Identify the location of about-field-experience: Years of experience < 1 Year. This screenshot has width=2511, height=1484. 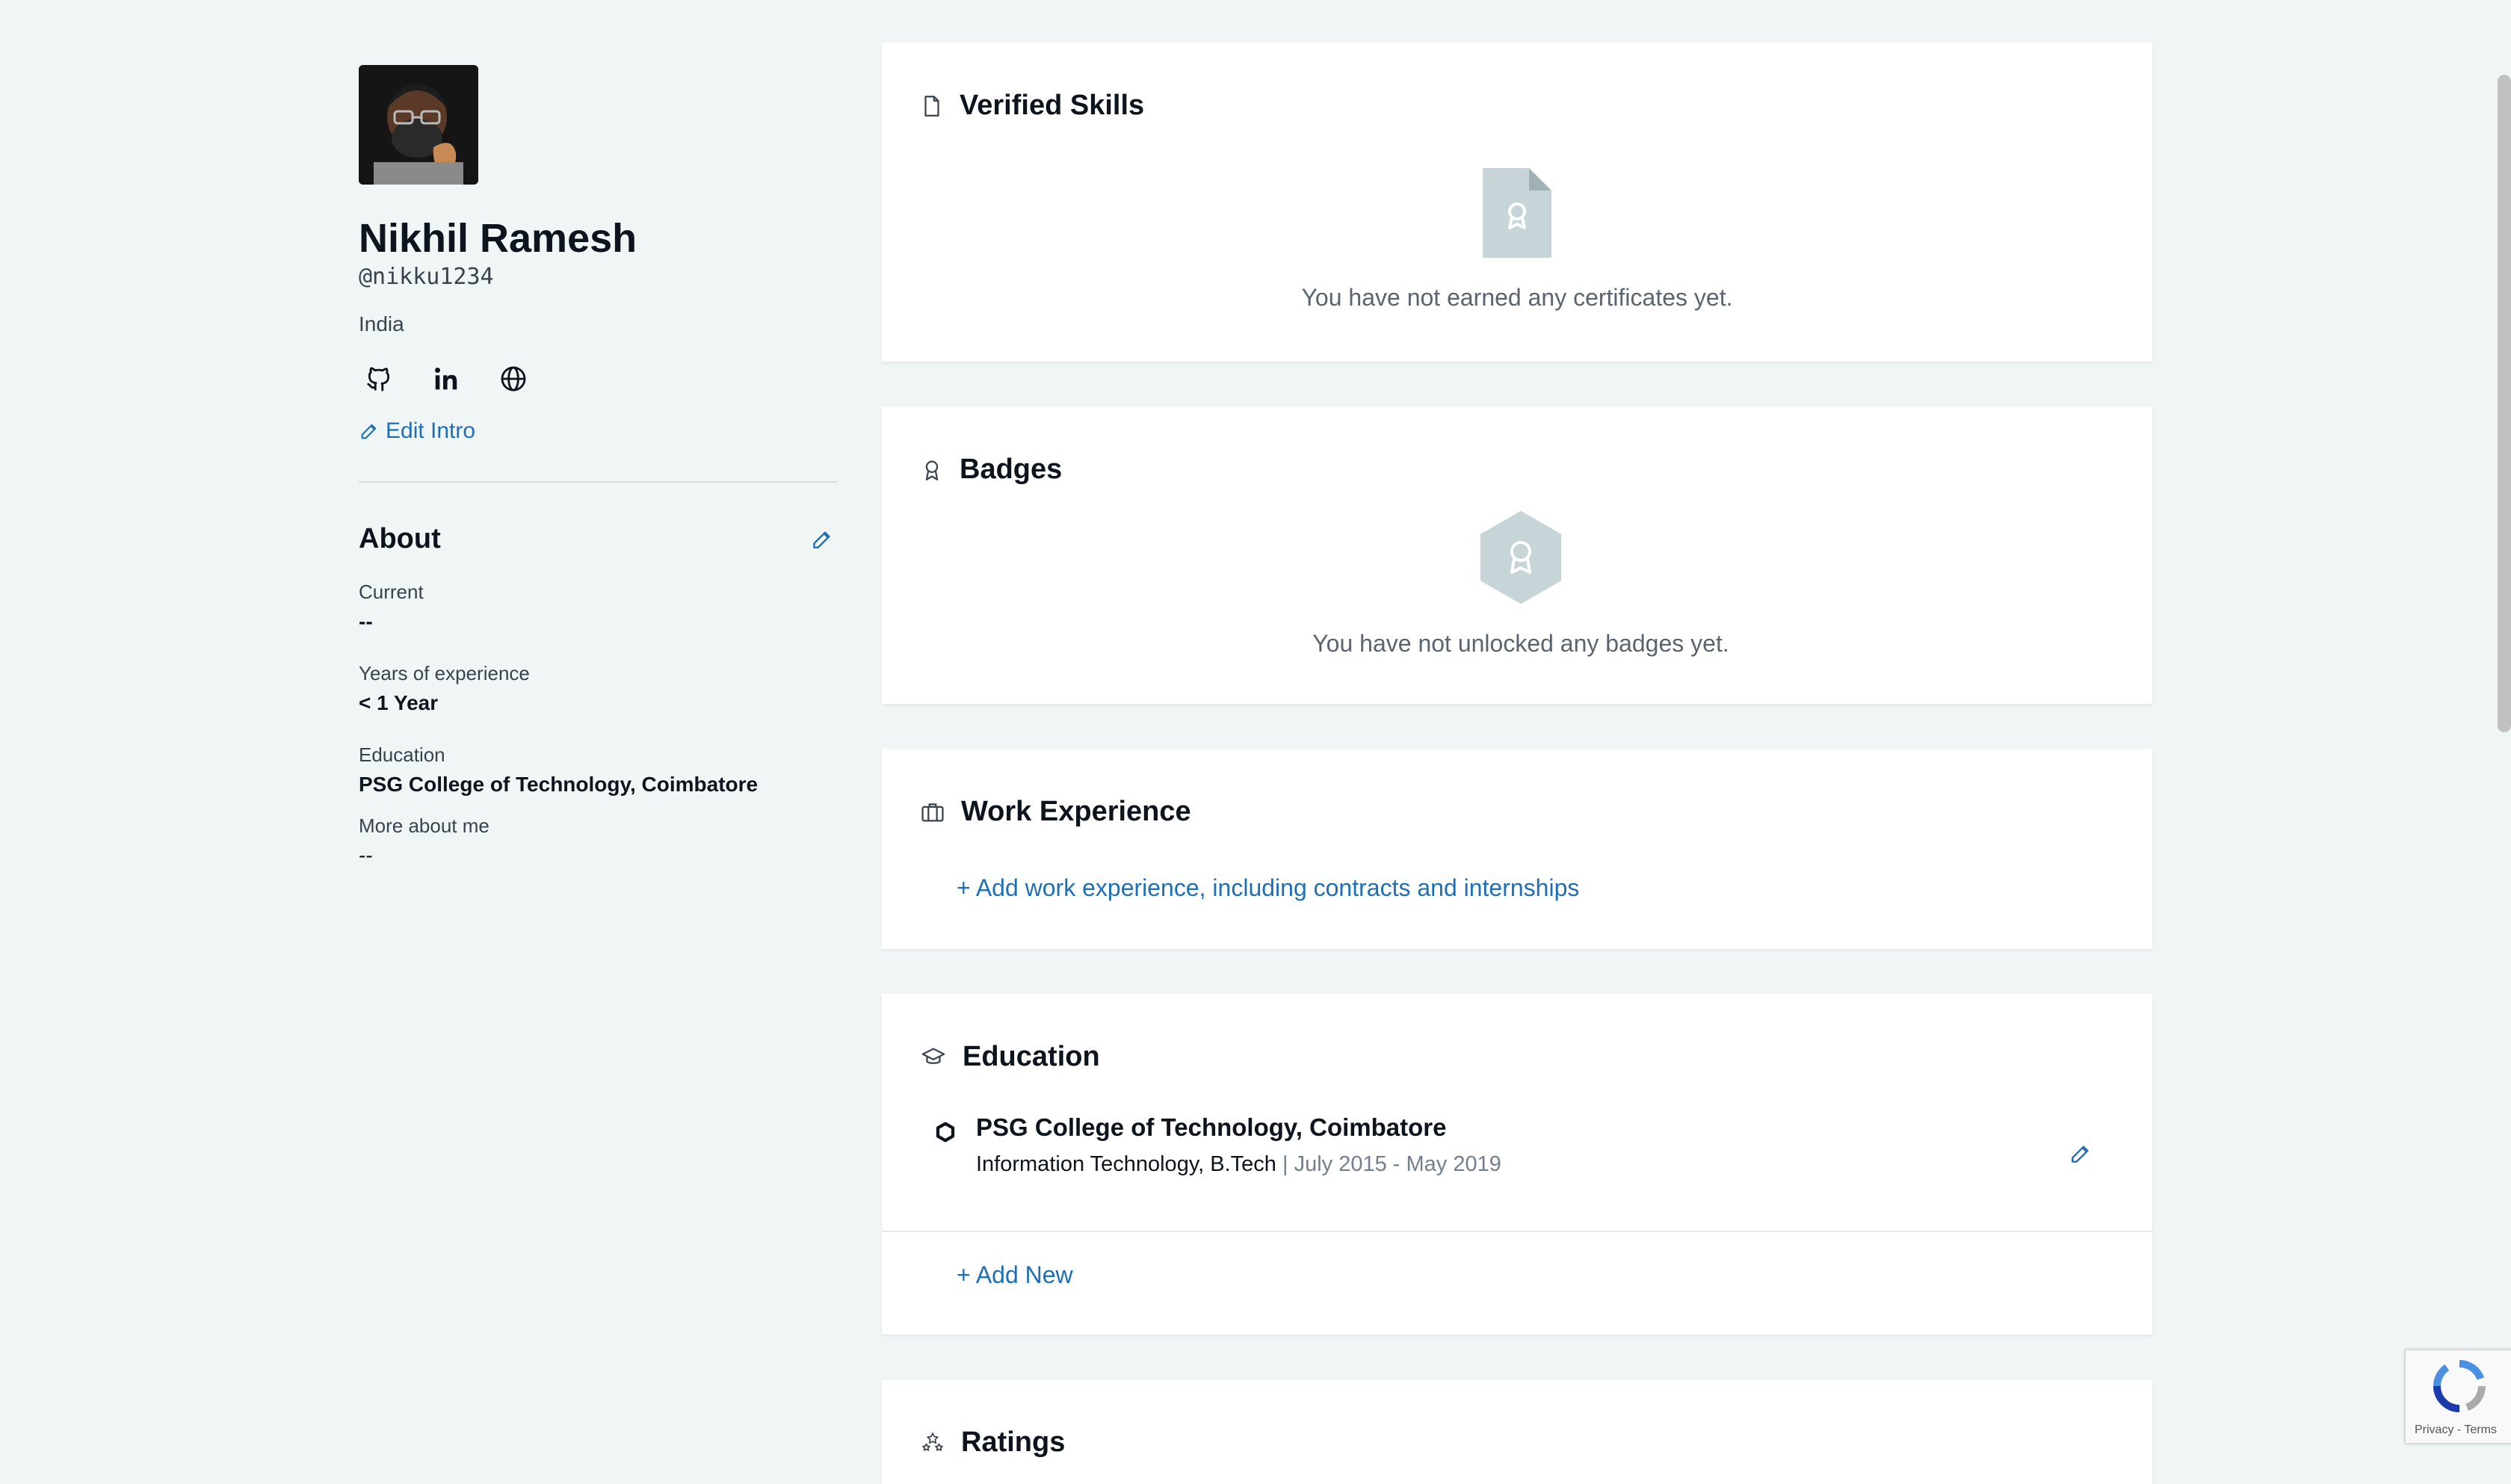
(598, 688).